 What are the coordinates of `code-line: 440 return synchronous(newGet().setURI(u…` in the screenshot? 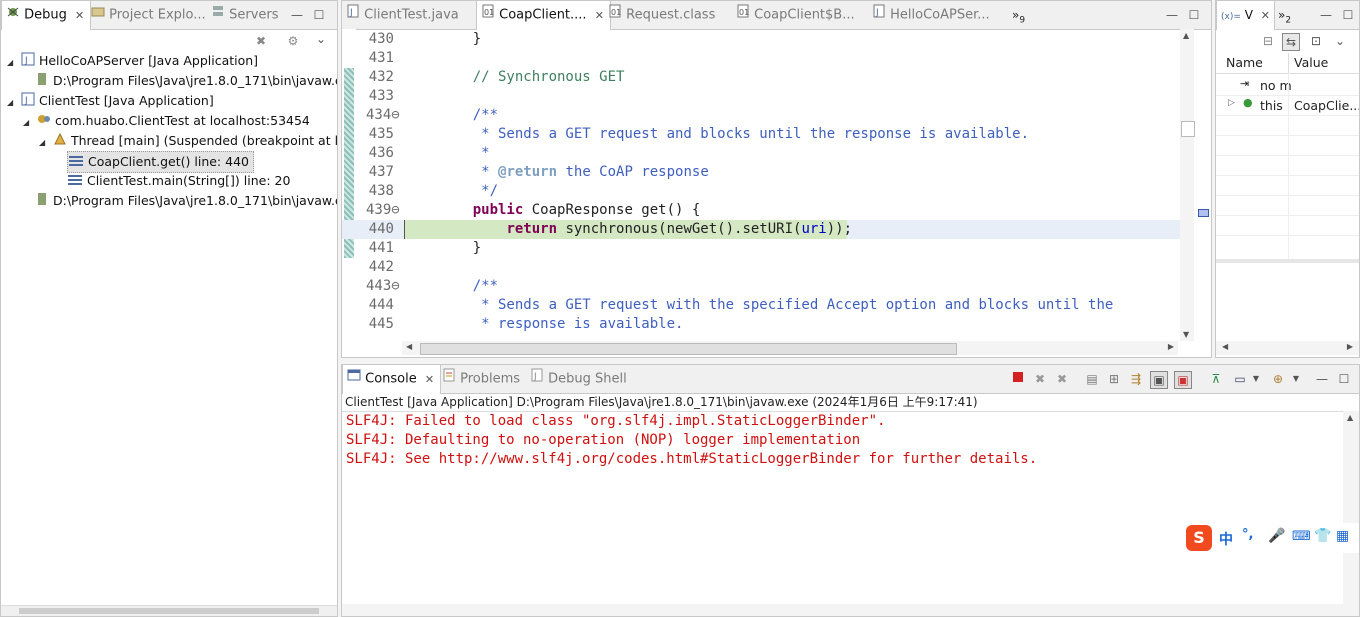 It's located at (761, 229).